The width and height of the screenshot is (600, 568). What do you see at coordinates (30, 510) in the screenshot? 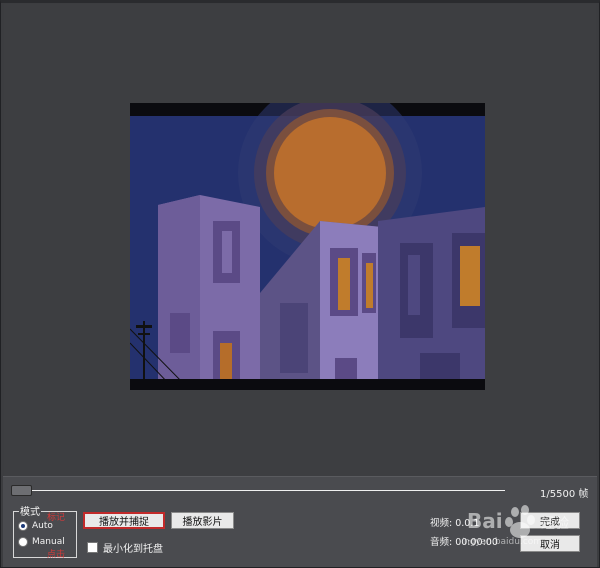
I see `mode-title: 模式` at bounding box center [30, 510].